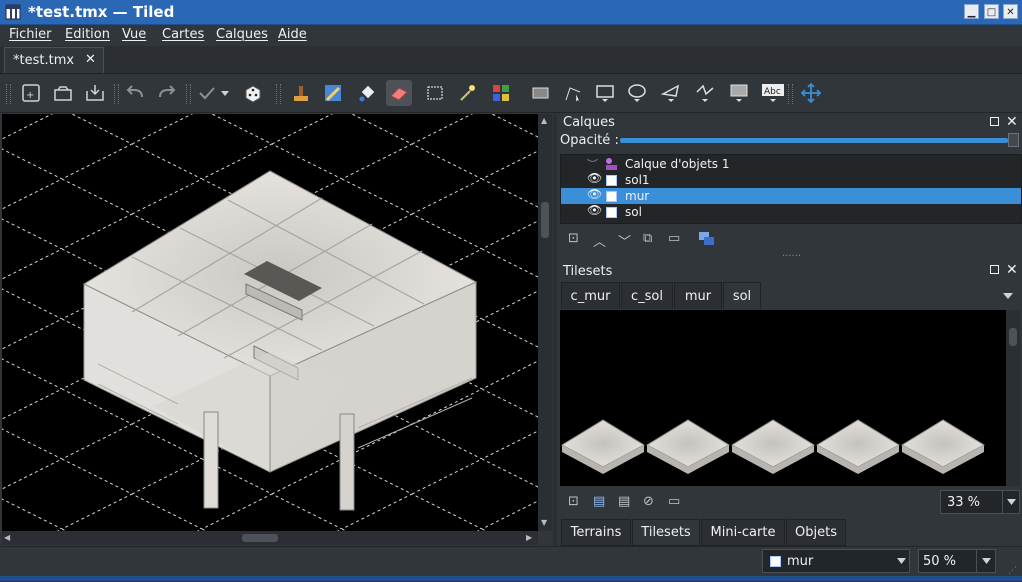  Describe the element at coordinates (674, 501) in the screenshot. I see `remove-tileset-icon: ▭` at that location.